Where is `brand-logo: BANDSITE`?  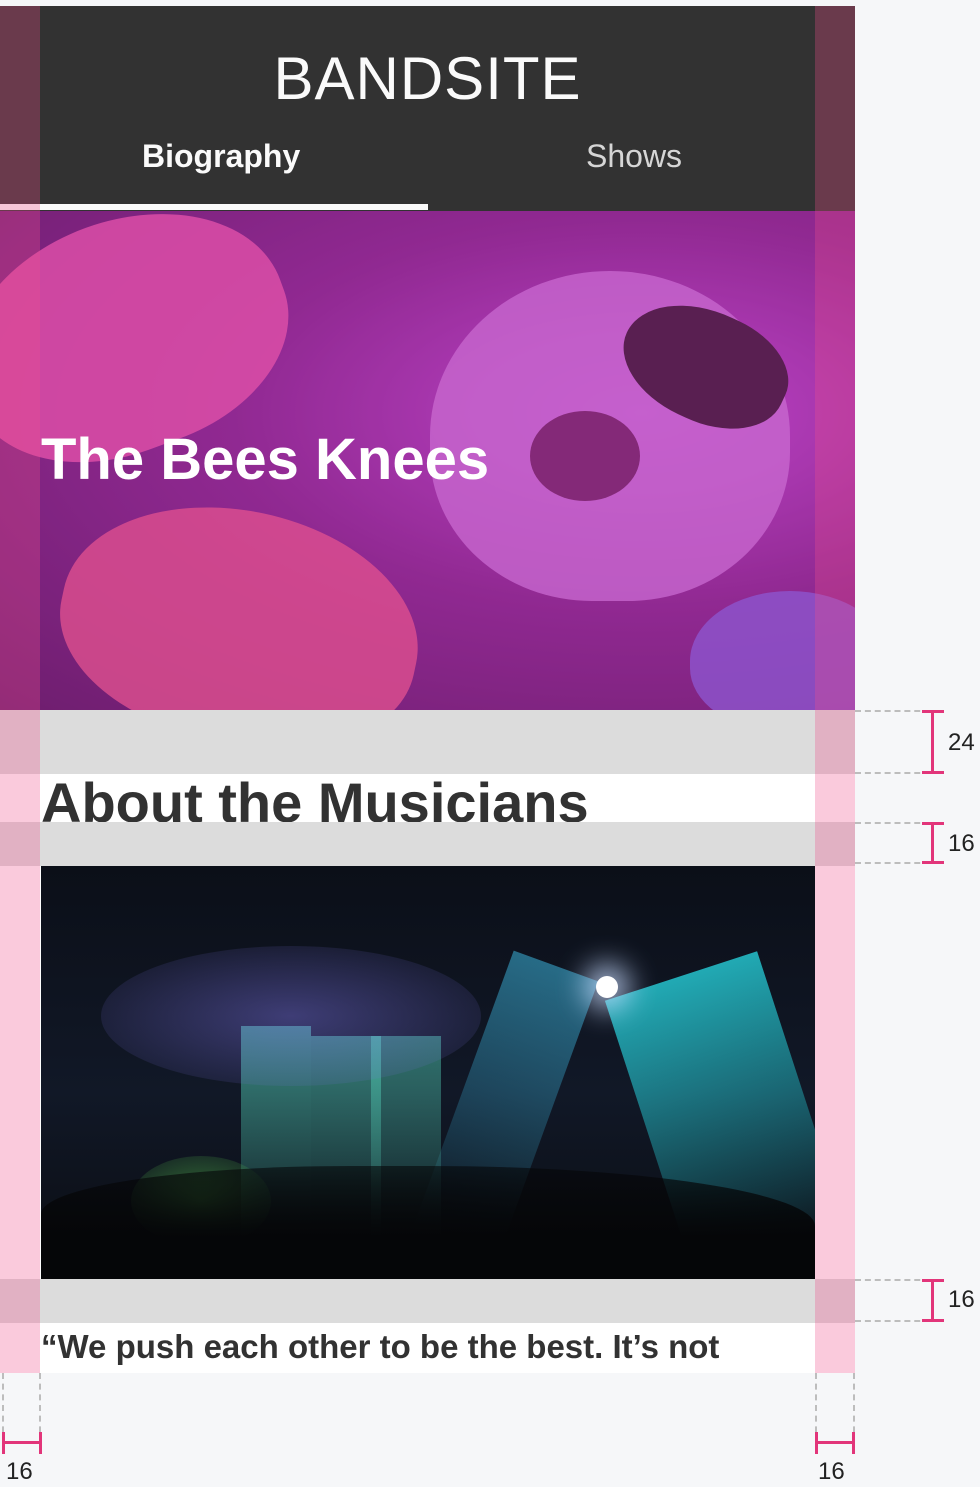 brand-logo: BANDSITE is located at coordinates (427, 78).